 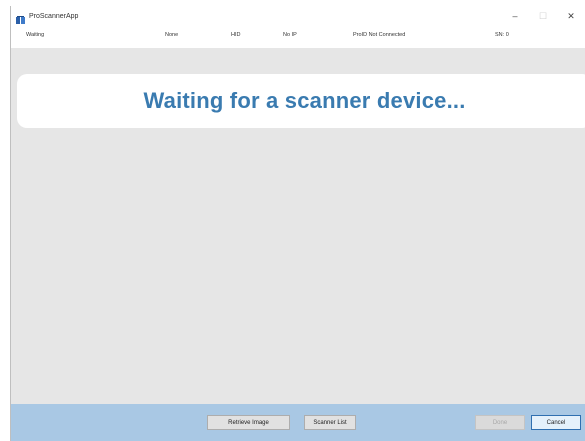 What do you see at coordinates (35, 35) in the screenshot?
I see `status-state: Waiting` at bounding box center [35, 35].